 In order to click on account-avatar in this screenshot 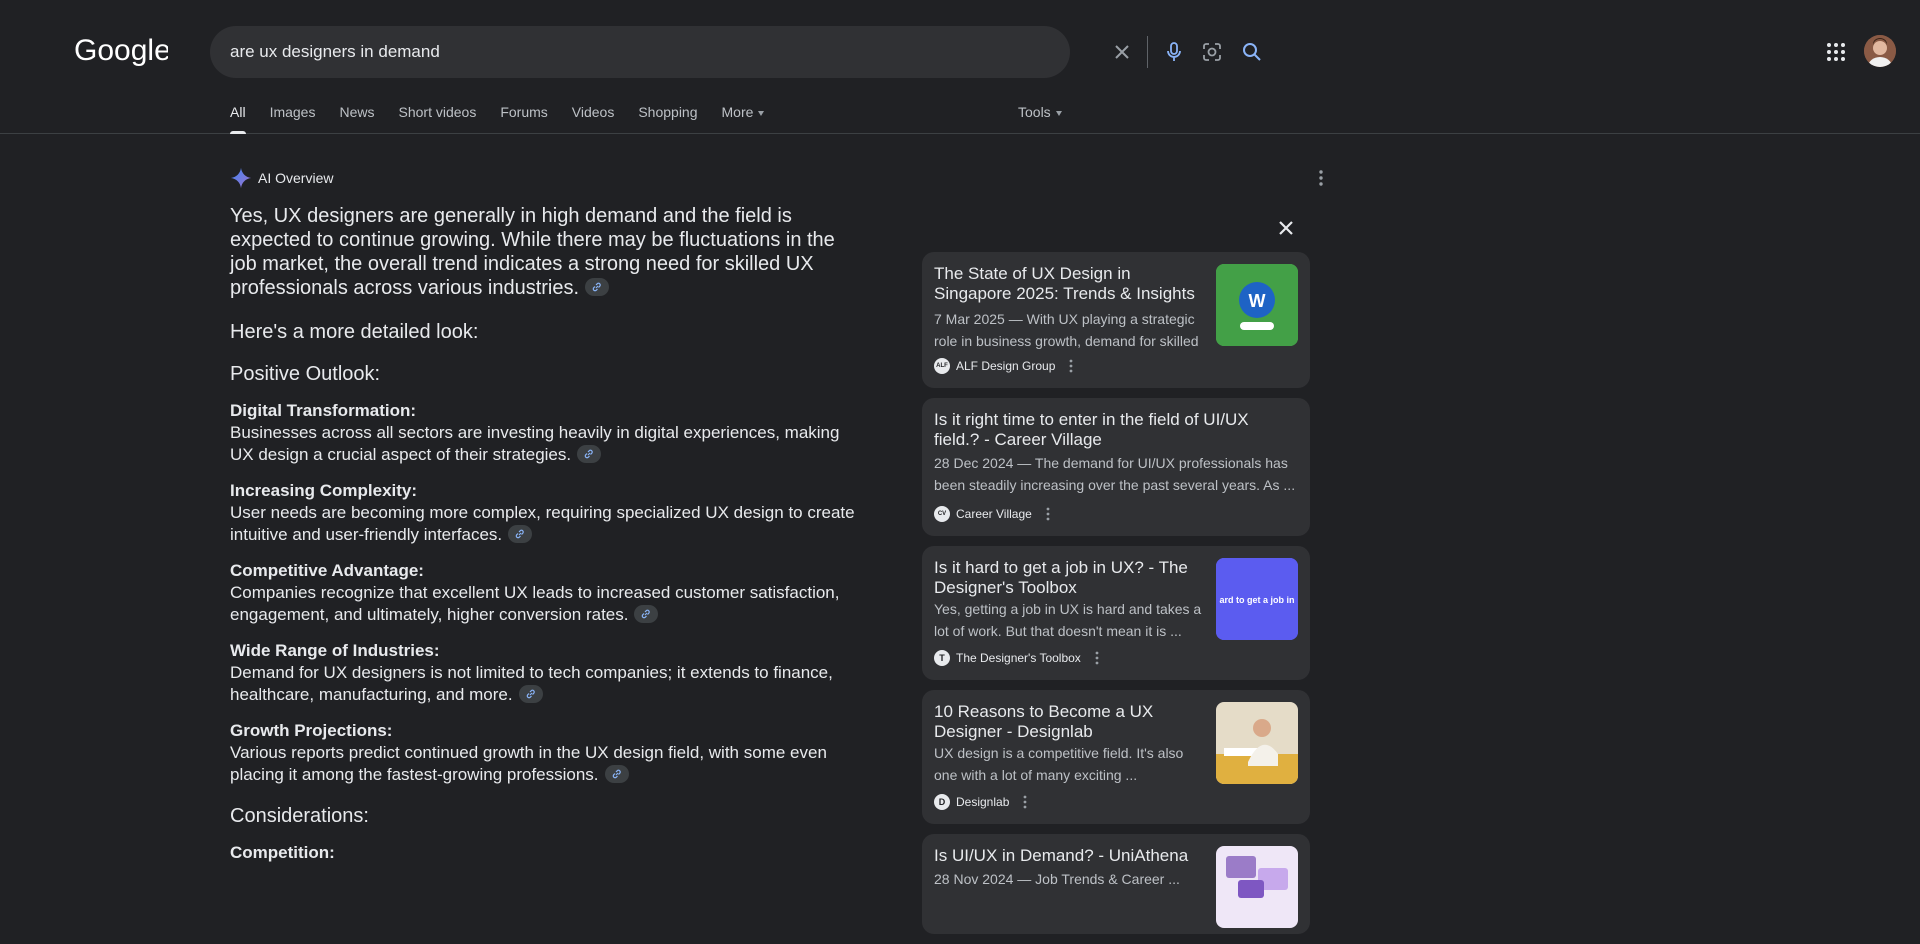, I will do `click(1880, 51)`.